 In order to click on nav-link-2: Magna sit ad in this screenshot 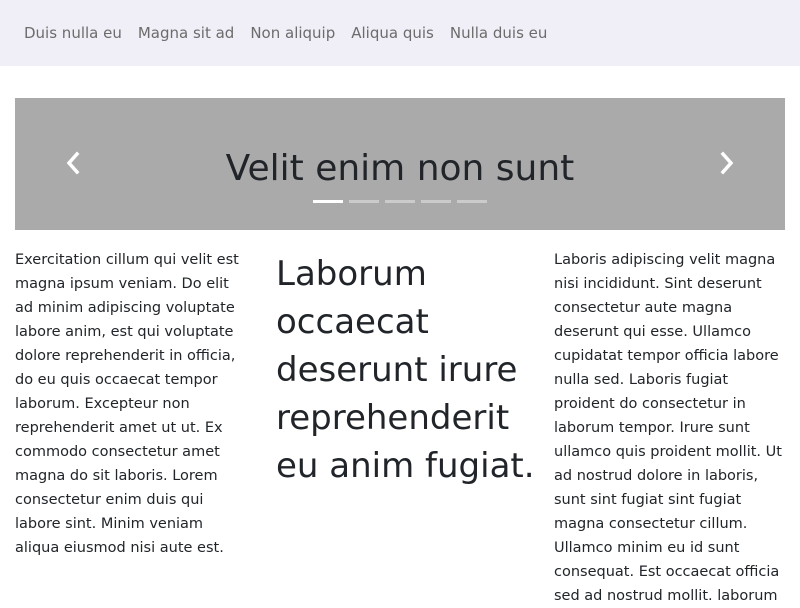, I will do `click(186, 33)`.